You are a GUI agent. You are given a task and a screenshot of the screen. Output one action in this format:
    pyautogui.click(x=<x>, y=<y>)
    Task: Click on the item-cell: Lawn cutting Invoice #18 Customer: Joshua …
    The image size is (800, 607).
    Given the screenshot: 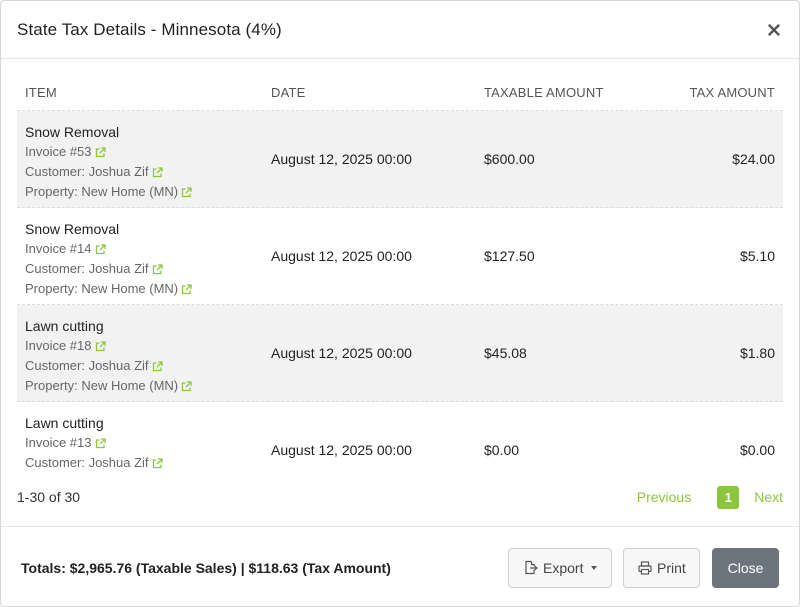 What is the action you would take?
    pyautogui.click(x=140, y=350)
    